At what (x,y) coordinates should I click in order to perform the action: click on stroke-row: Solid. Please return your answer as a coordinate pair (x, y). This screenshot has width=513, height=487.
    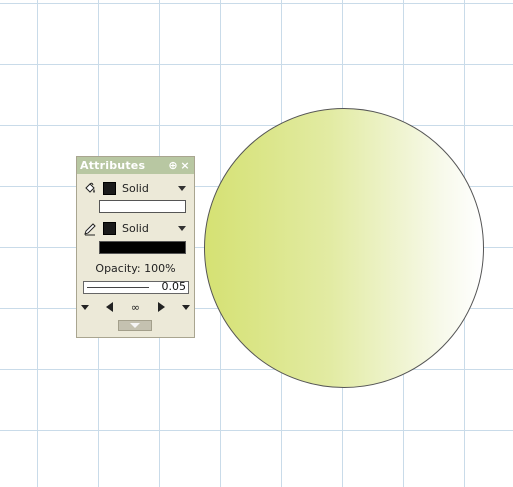
    Looking at the image, I should click on (135, 228).